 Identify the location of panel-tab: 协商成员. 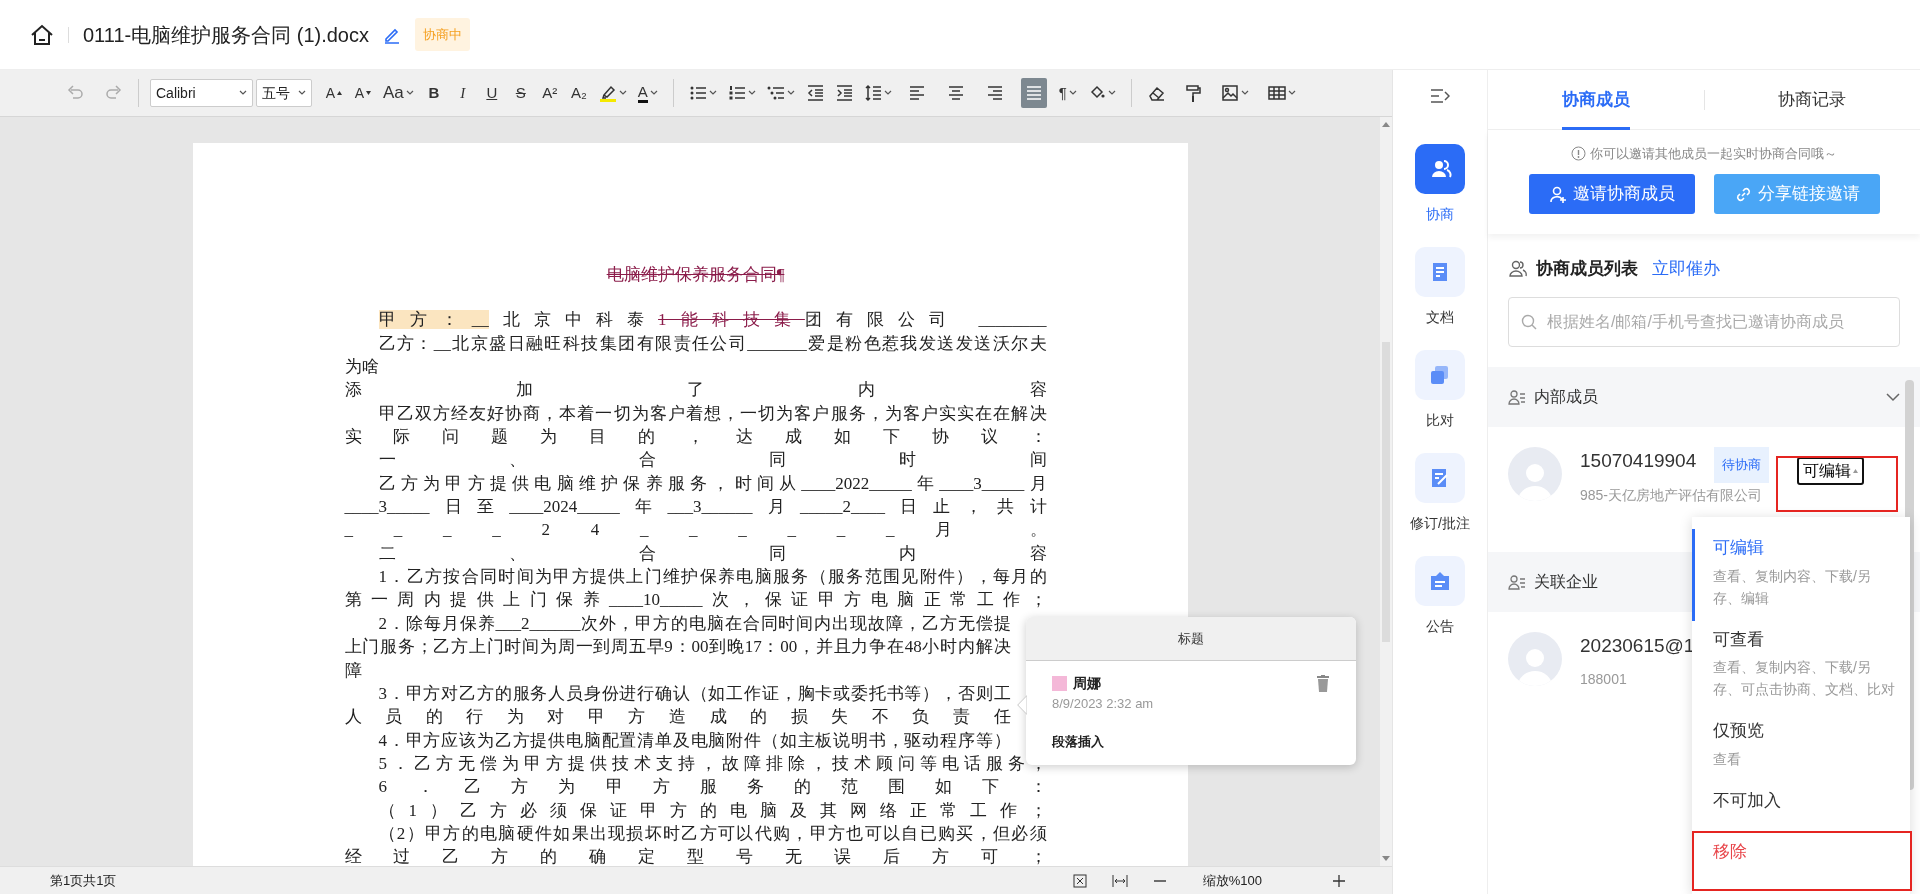
(1596, 99).